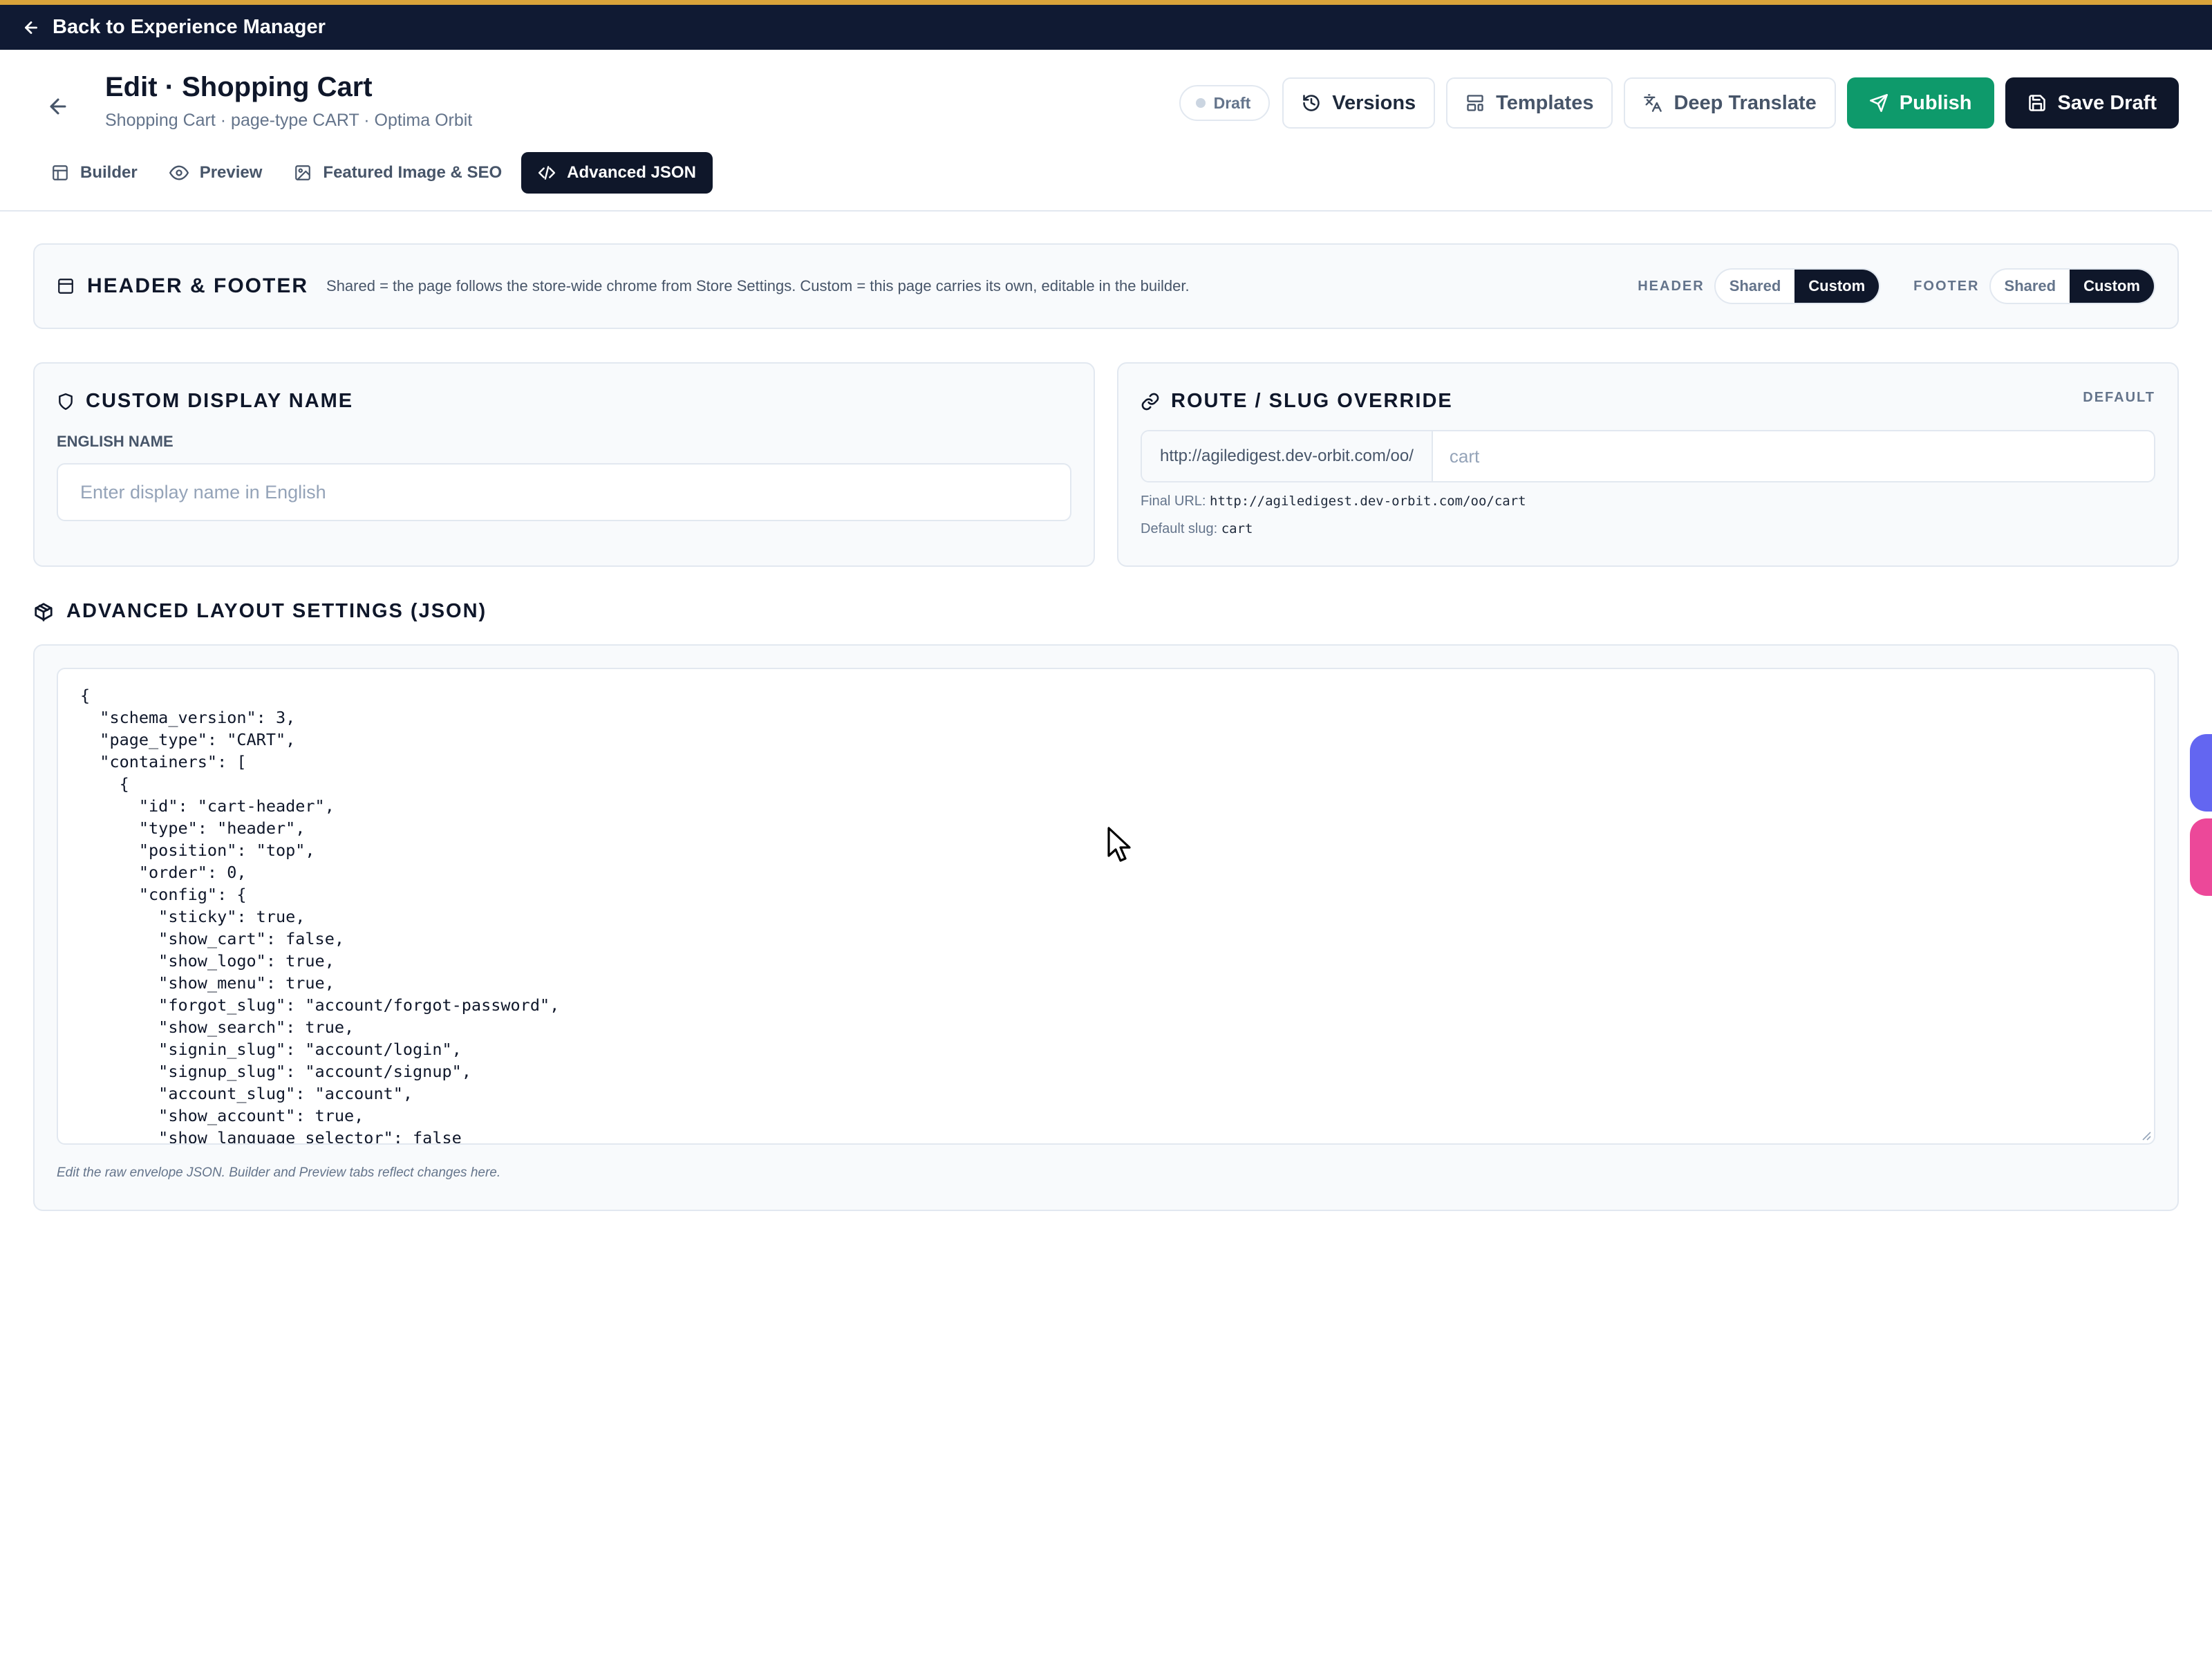 This screenshot has width=2212, height=1659. I want to click on header-shared-option: Shared, so click(1755, 286).